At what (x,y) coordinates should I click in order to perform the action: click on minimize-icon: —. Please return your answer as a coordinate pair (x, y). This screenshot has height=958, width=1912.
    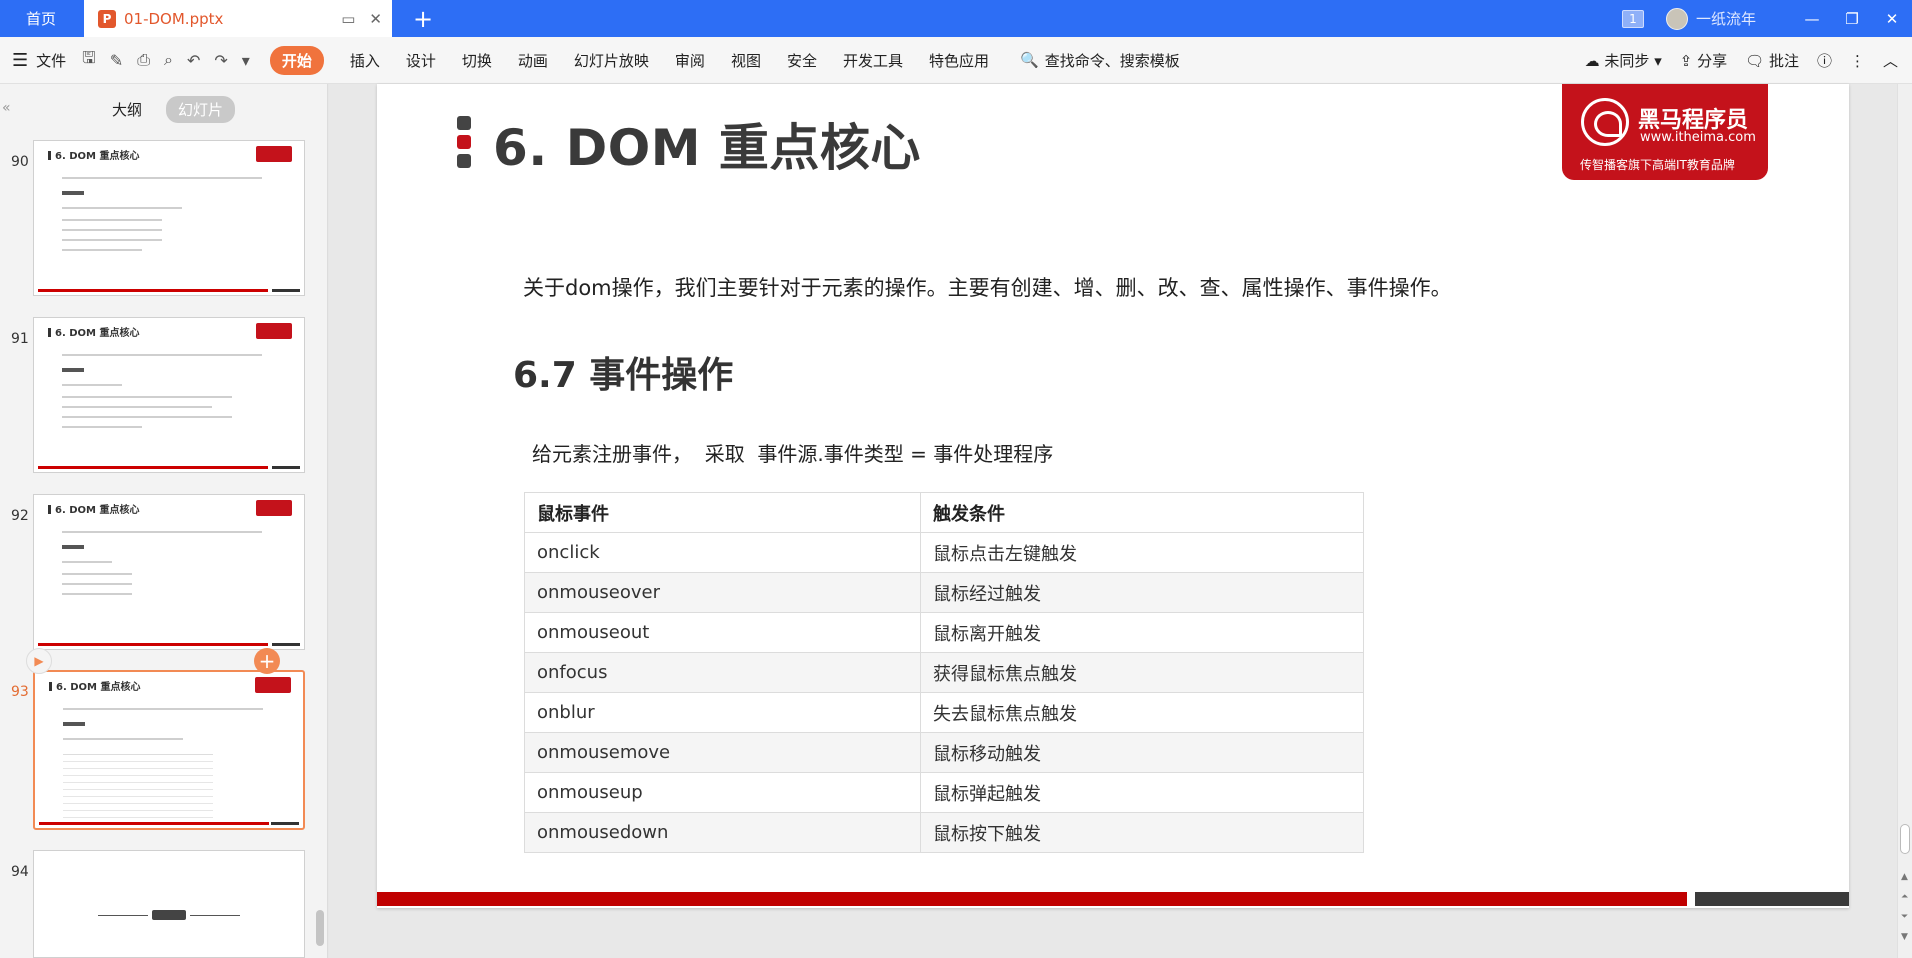
    Looking at the image, I should click on (1812, 18).